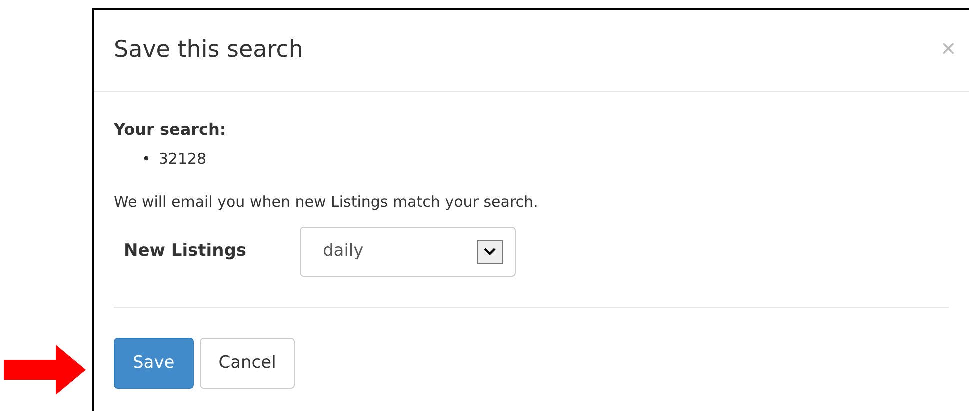 This screenshot has width=969, height=411. Describe the element at coordinates (209, 50) in the screenshot. I see `dialog-title: Save this search` at that location.